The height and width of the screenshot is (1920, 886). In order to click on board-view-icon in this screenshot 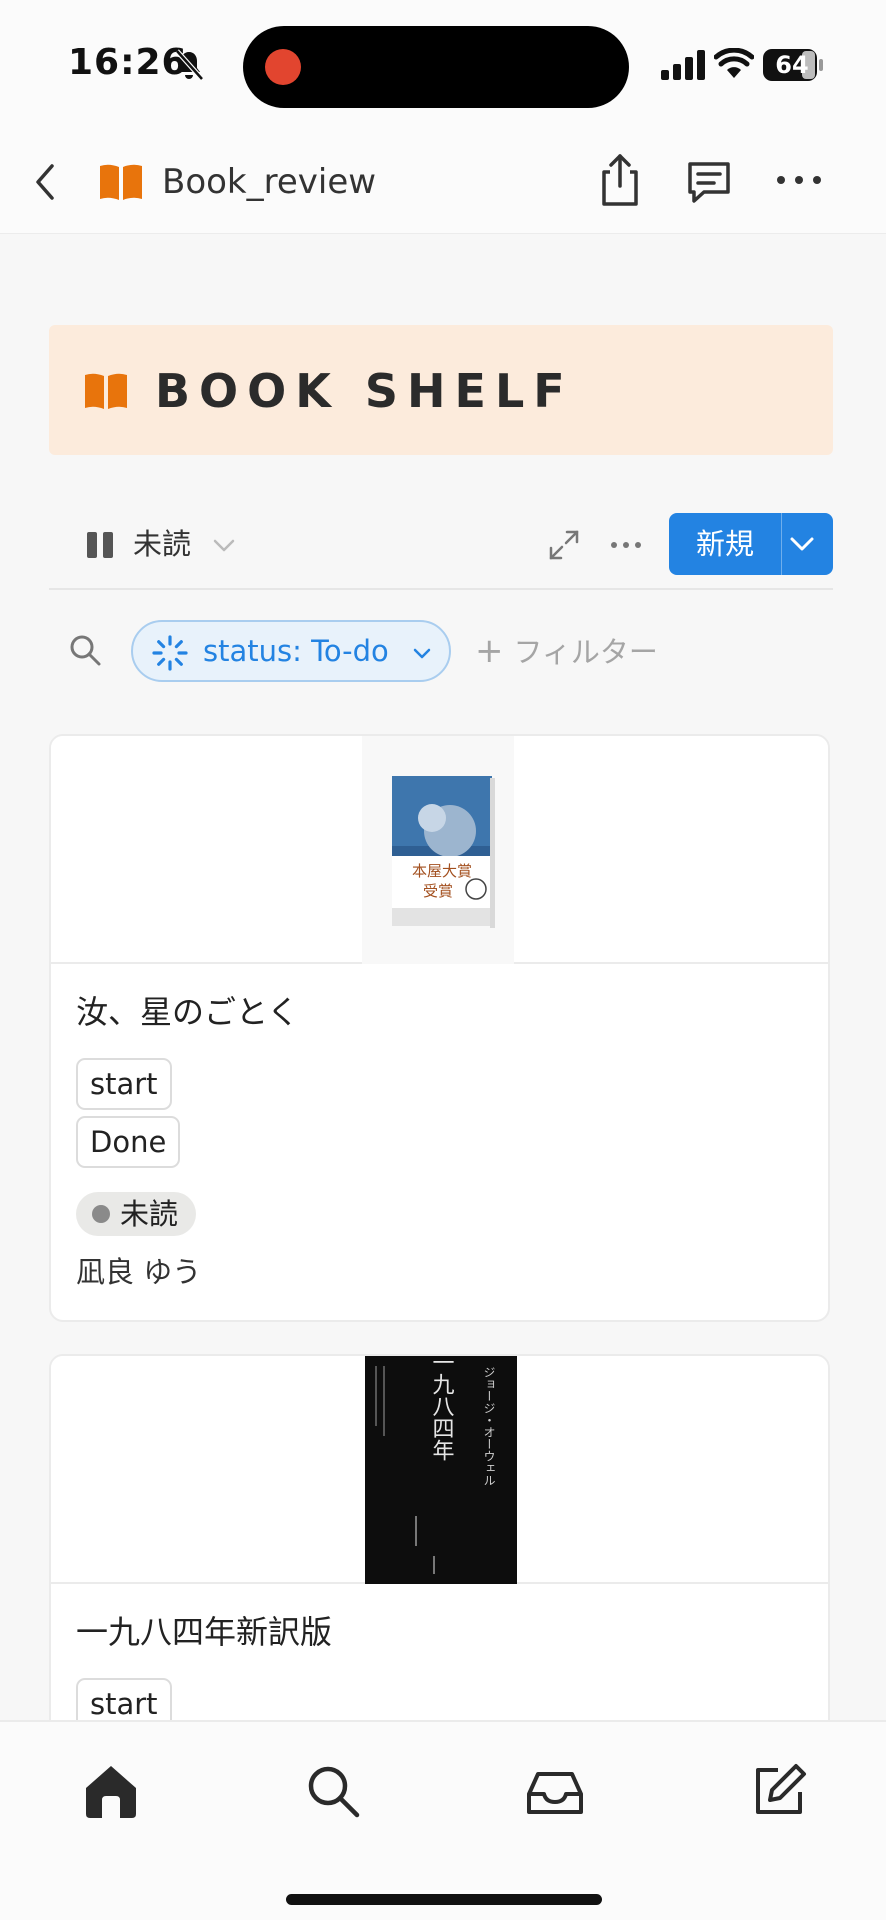, I will do `click(100, 545)`.